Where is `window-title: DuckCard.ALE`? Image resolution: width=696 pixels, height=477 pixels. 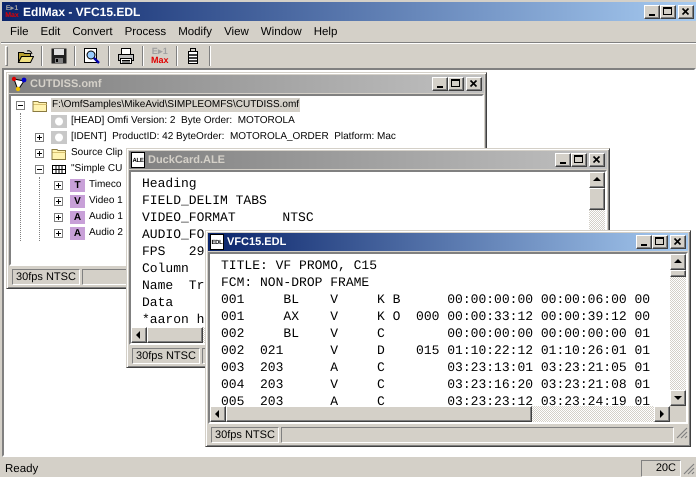
window-title: DuckCard.ALE is located at coordinates (187, 160).